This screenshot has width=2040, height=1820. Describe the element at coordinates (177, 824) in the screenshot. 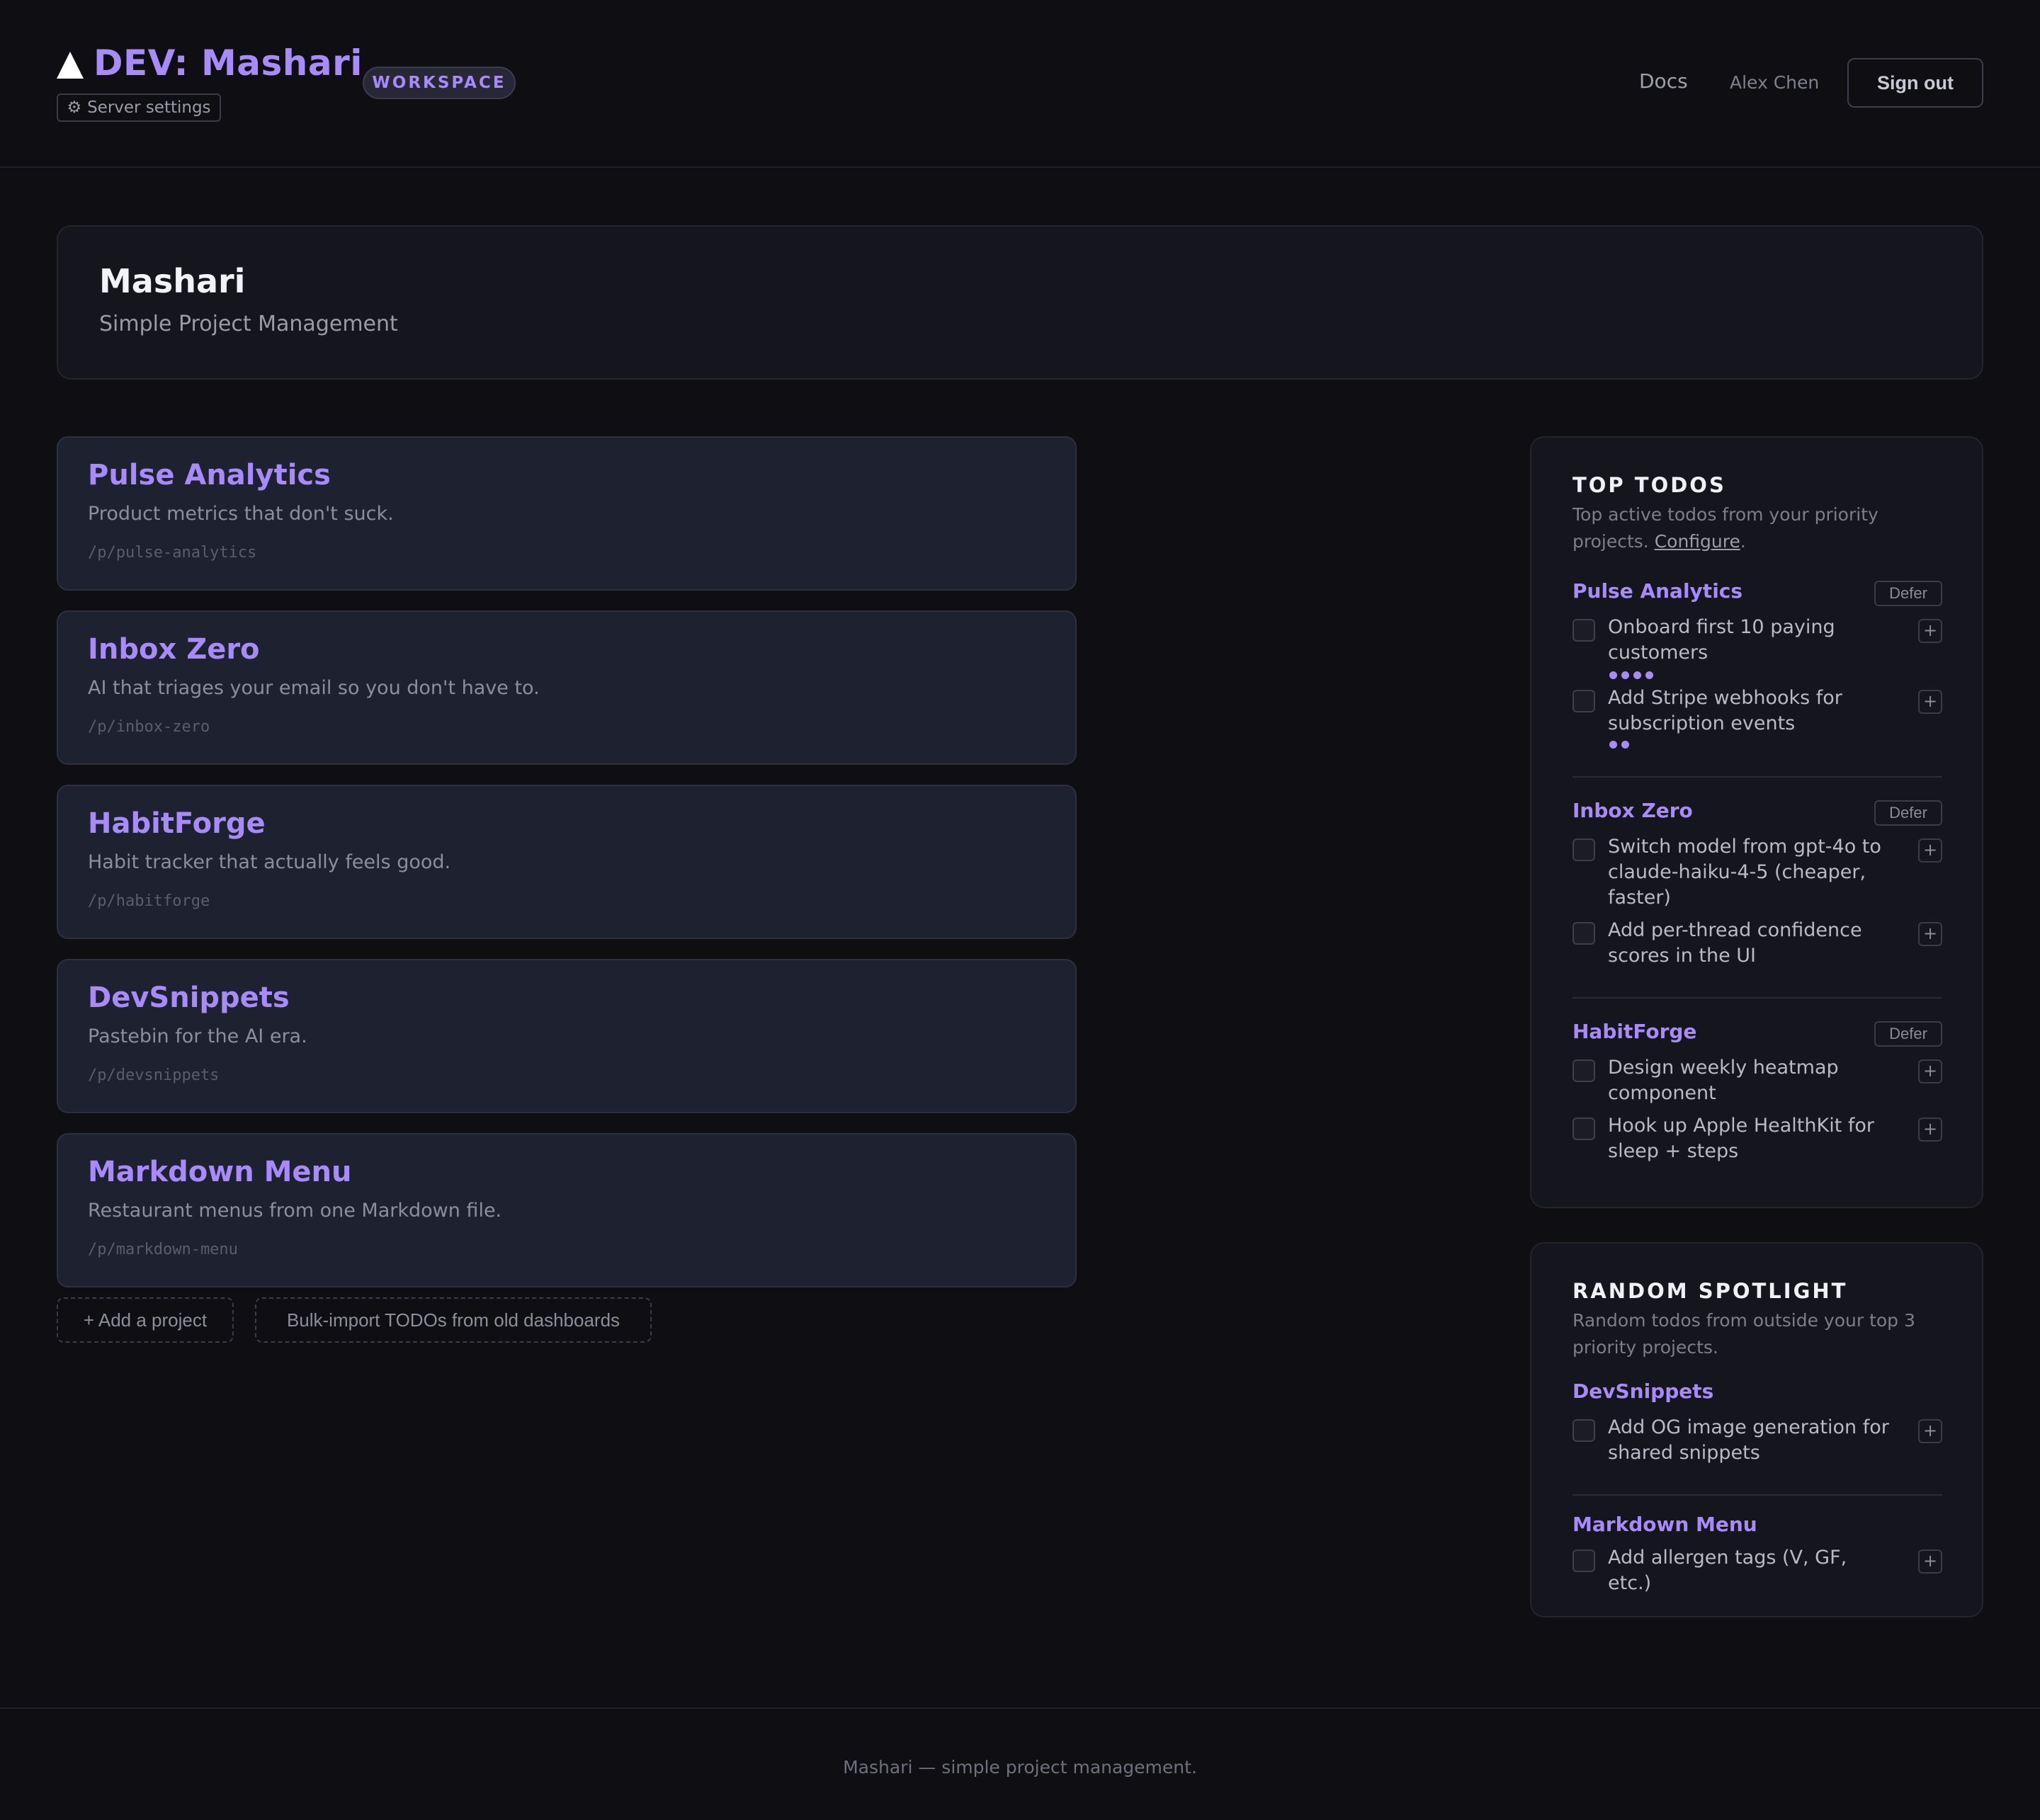

I see `project-name: HabitForge` at that location.